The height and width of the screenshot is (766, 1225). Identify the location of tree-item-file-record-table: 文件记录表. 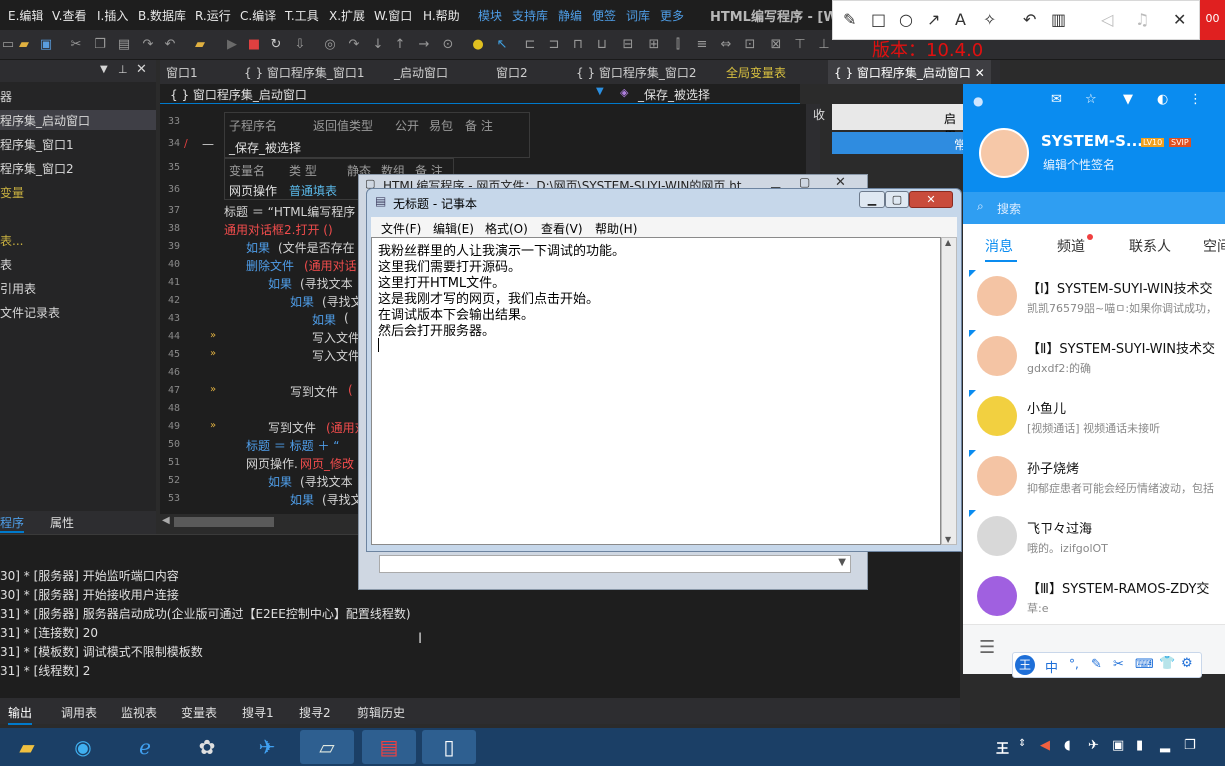
(30, 312).